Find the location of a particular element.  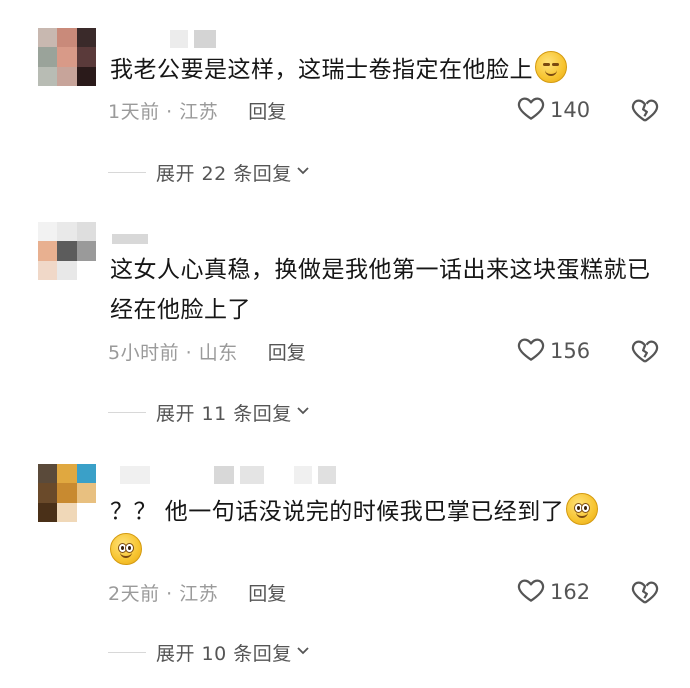

like-button: 162 is located at coordinates (553, 592).